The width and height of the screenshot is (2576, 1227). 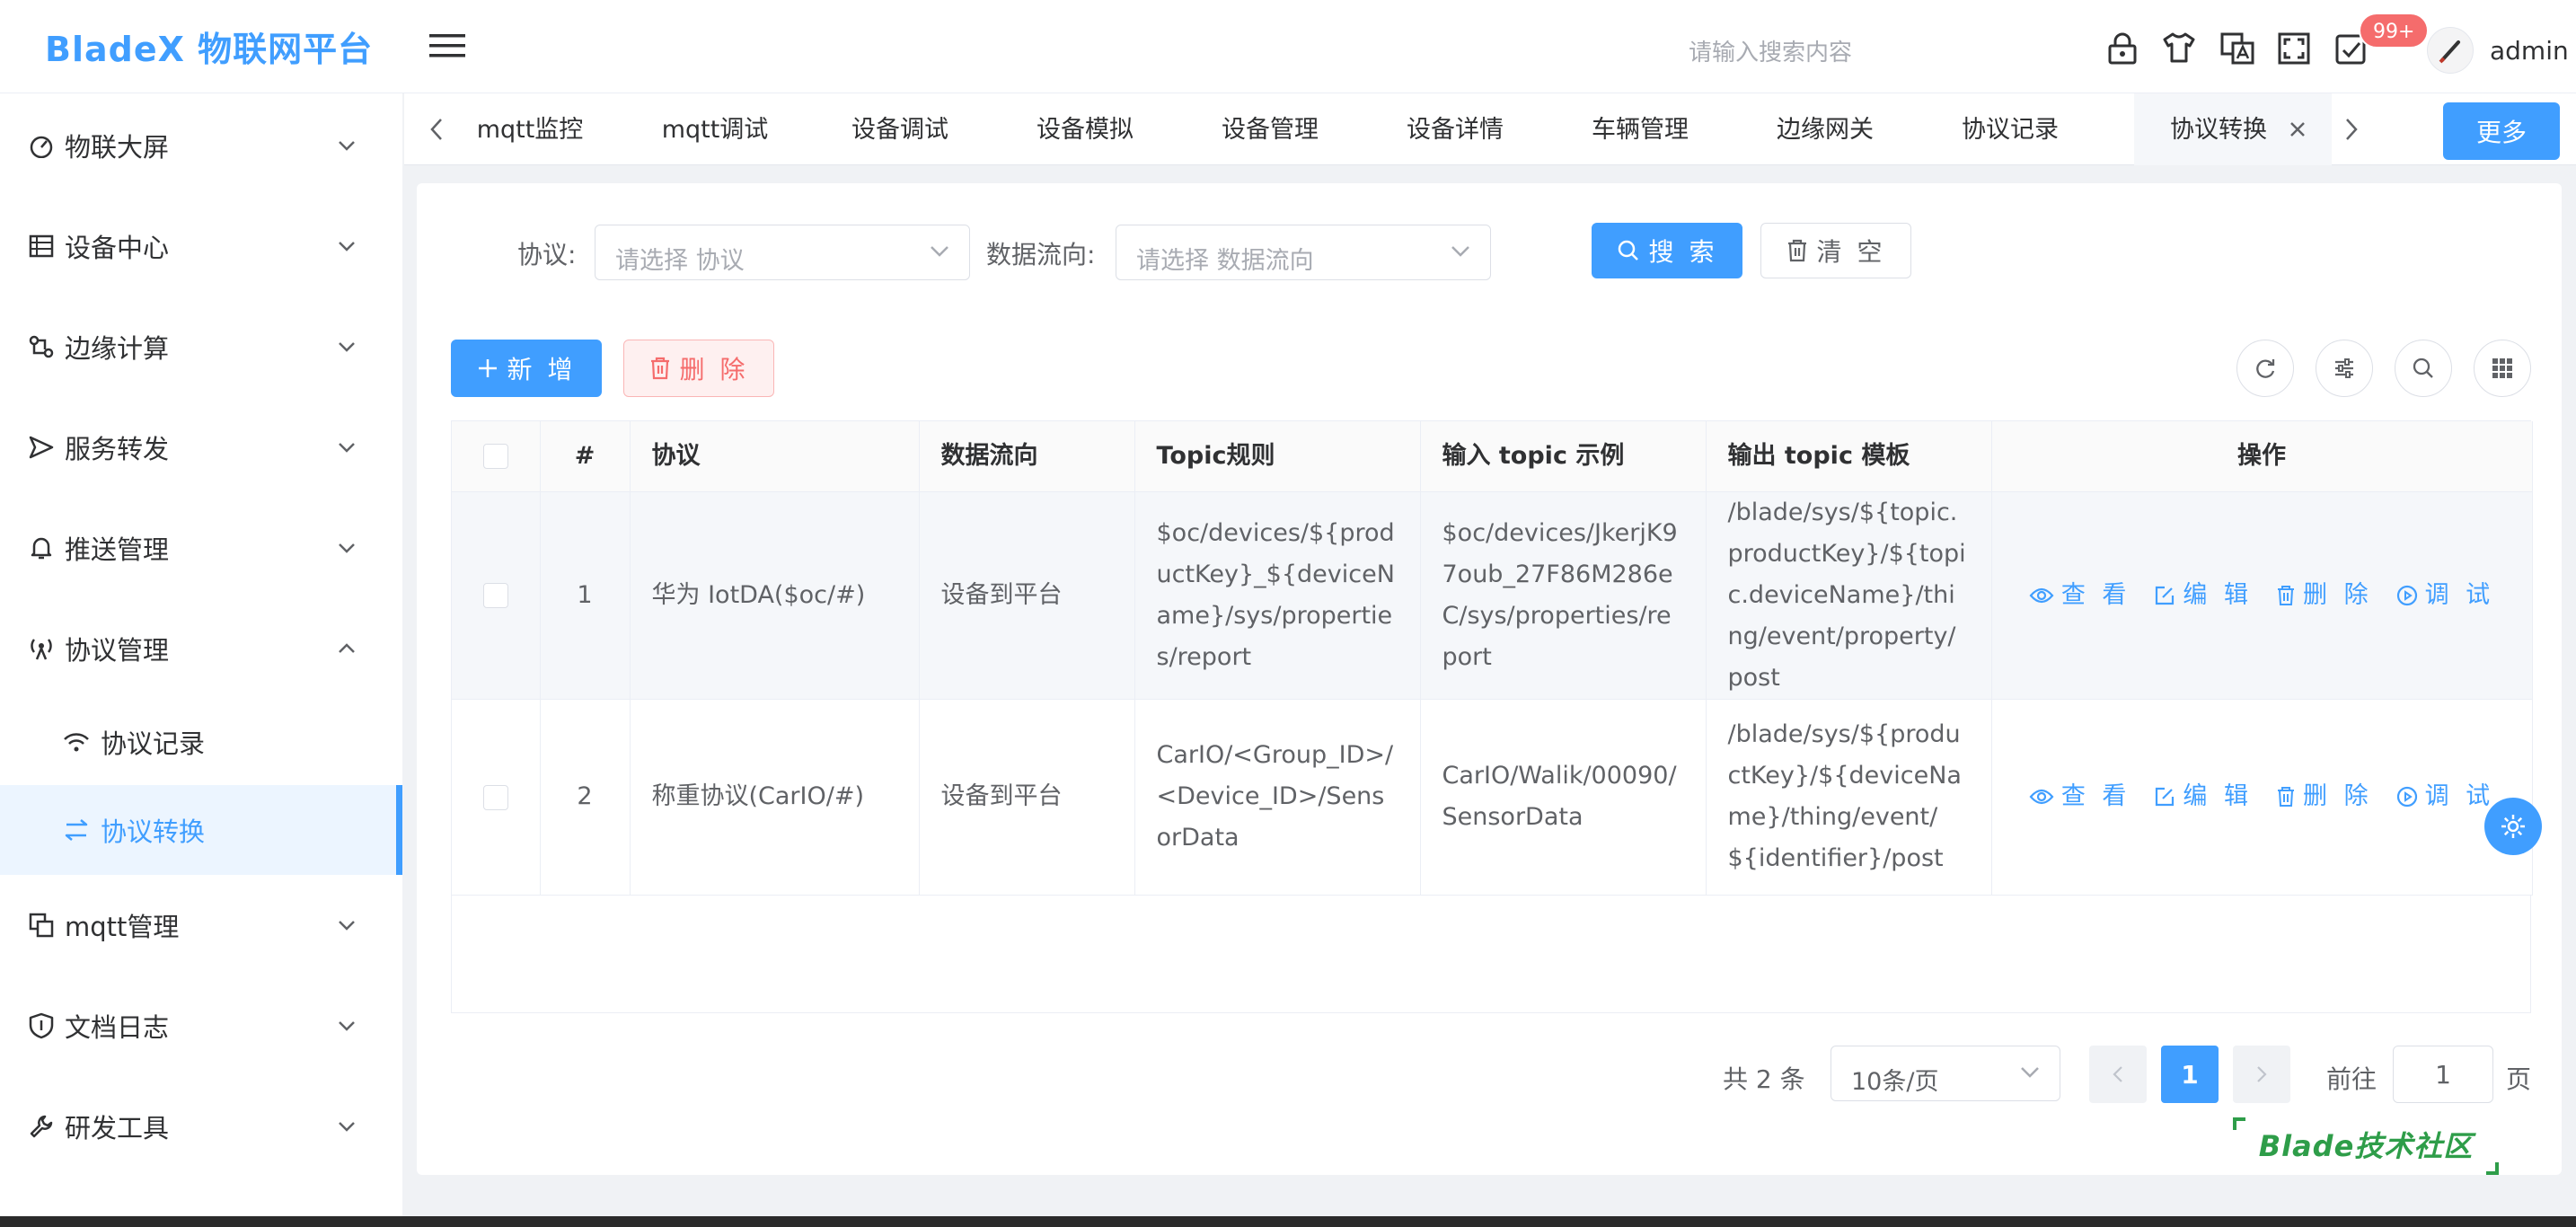 What do you see at coordinates (347, 648) in the screenshot?
I see `chevron-up-icon` at bounding box center [347, 648].